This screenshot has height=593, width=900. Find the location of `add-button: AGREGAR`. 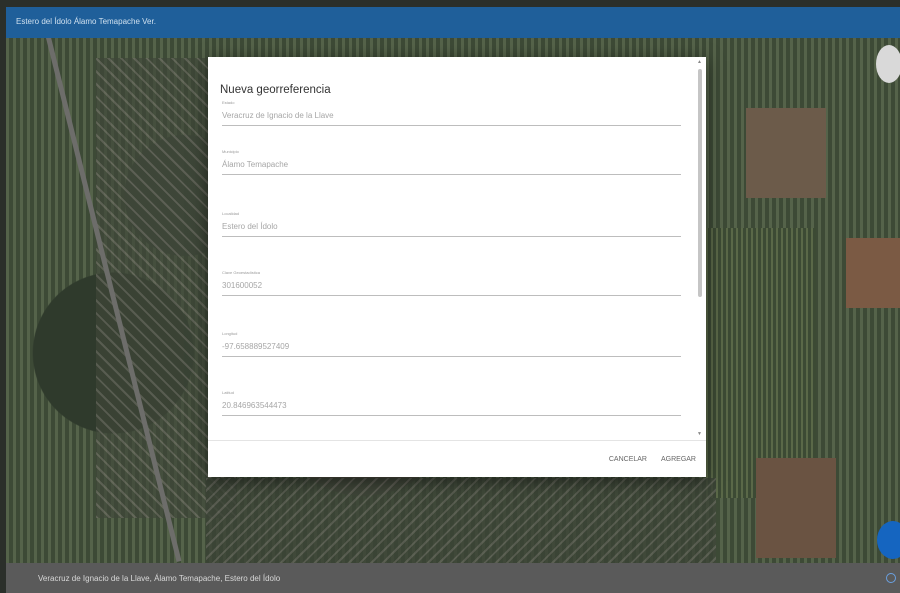

add-button: AGREGAR is located at coordinates (678, 459).